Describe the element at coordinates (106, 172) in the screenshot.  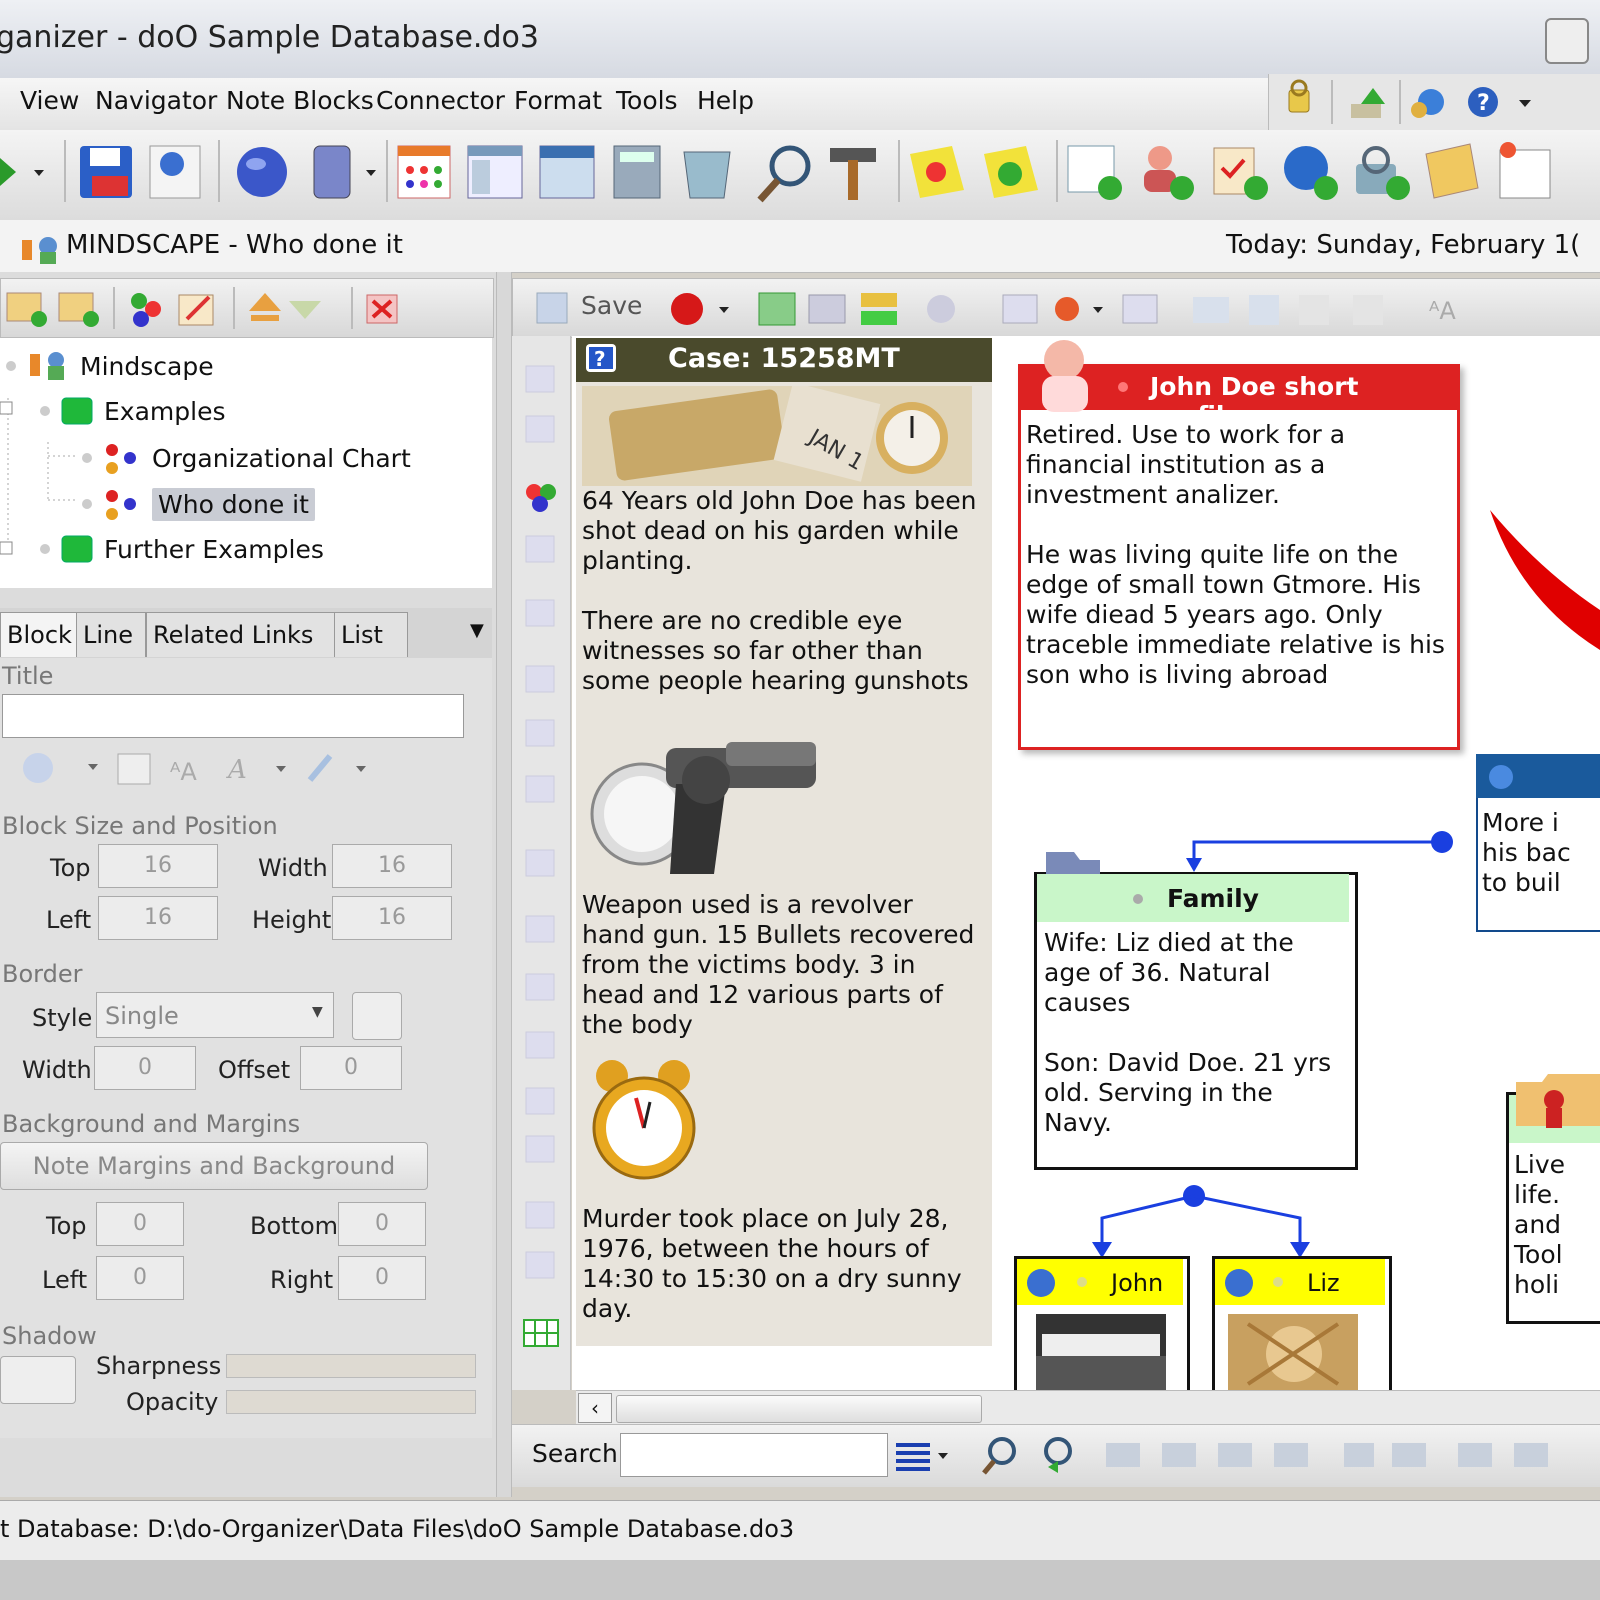
I see `save-icon` at that location.